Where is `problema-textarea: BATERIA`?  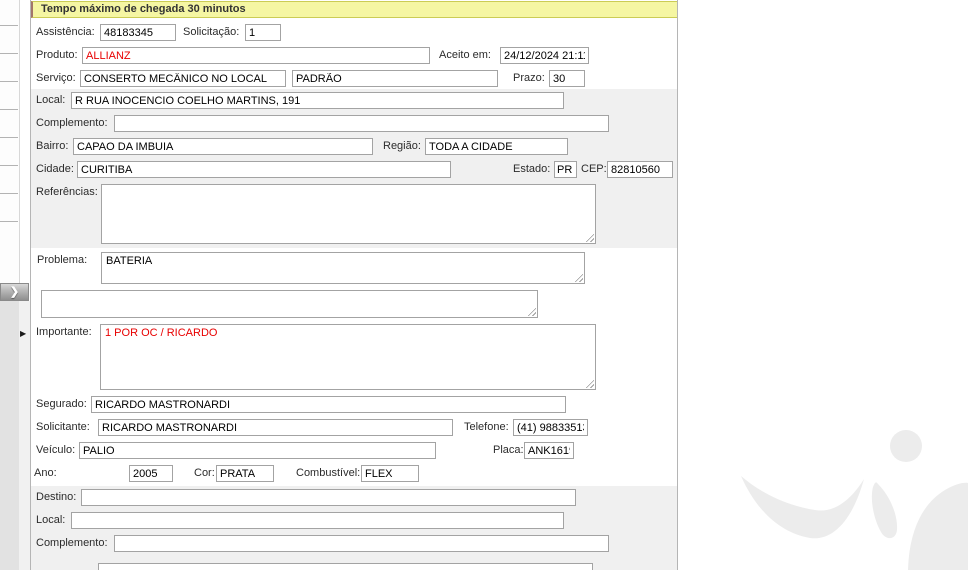 problema-textarea: BATERIA is located at coordinates (343, 268).